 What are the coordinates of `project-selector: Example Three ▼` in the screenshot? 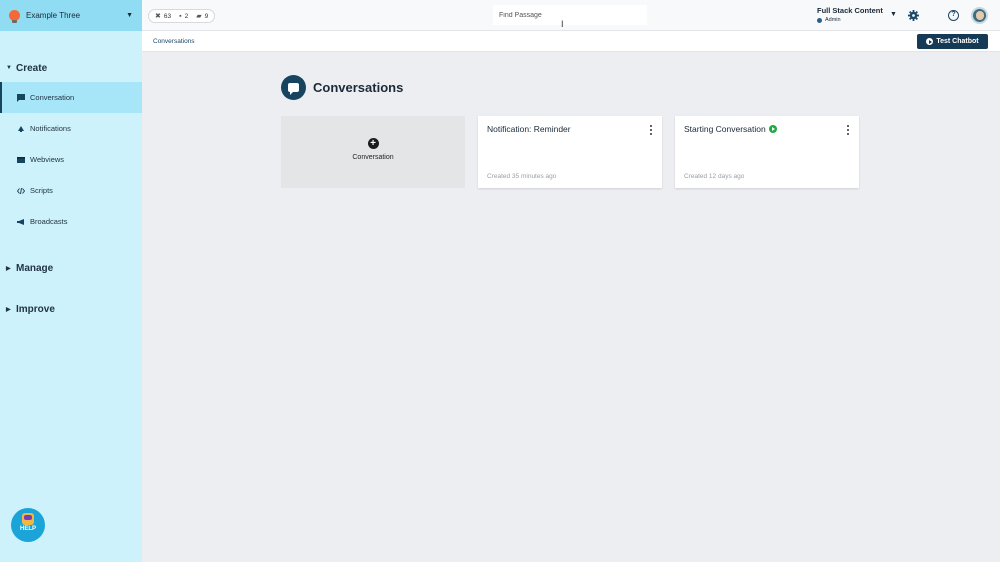 It's located at (71, 15).